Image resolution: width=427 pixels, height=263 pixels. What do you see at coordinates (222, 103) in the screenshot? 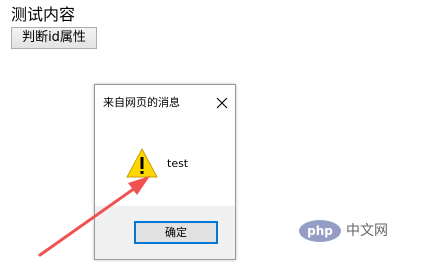
I see `close-icon` at bounding box center [222, 103].